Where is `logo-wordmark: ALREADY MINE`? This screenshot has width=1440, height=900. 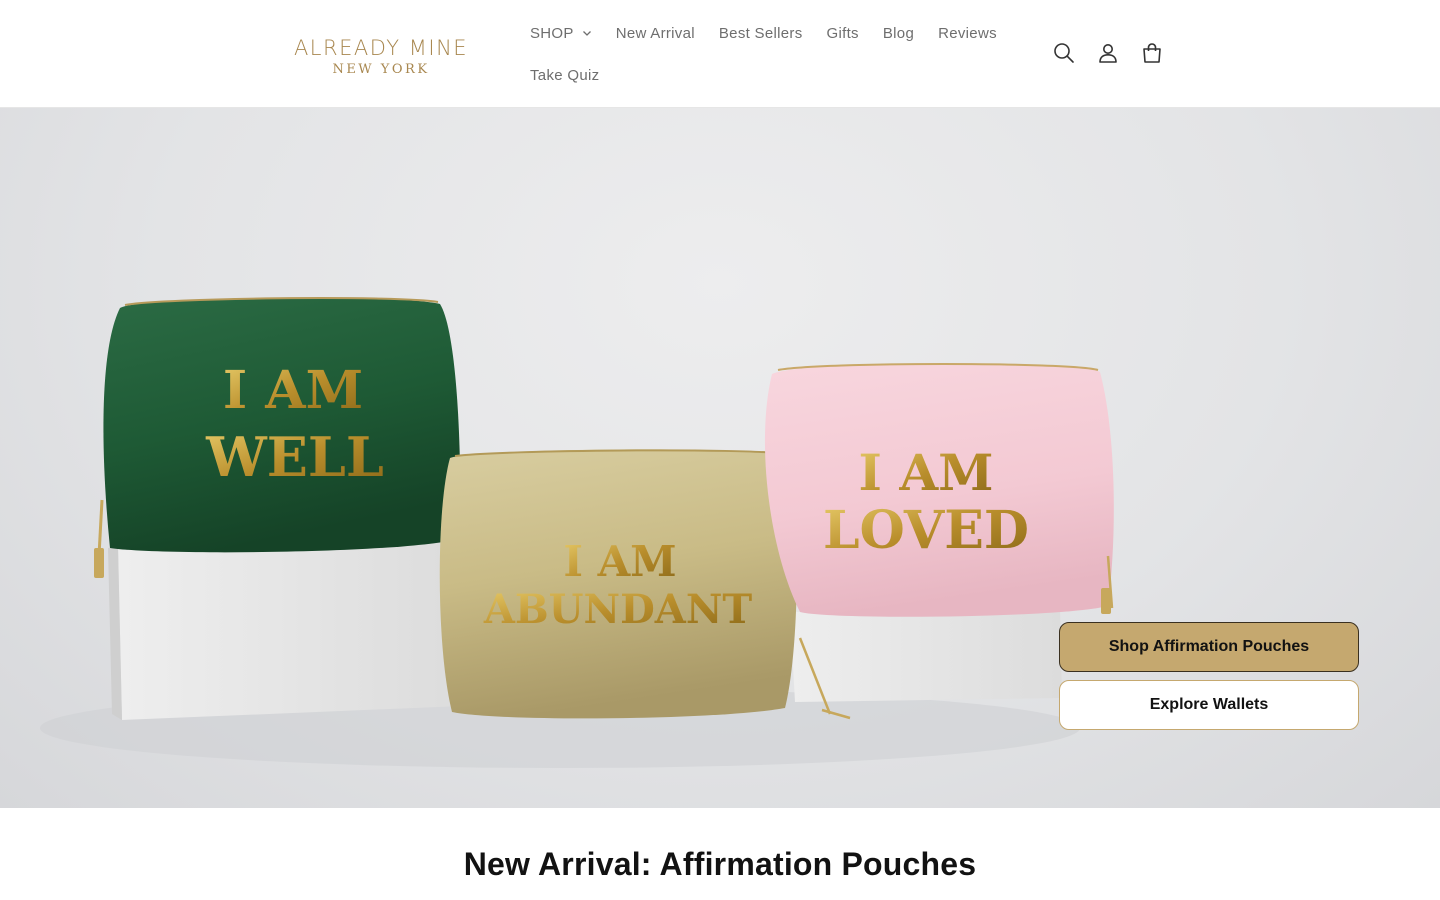
logo-wordmark: ALREADY MINE is located at coordinates (381, 48).